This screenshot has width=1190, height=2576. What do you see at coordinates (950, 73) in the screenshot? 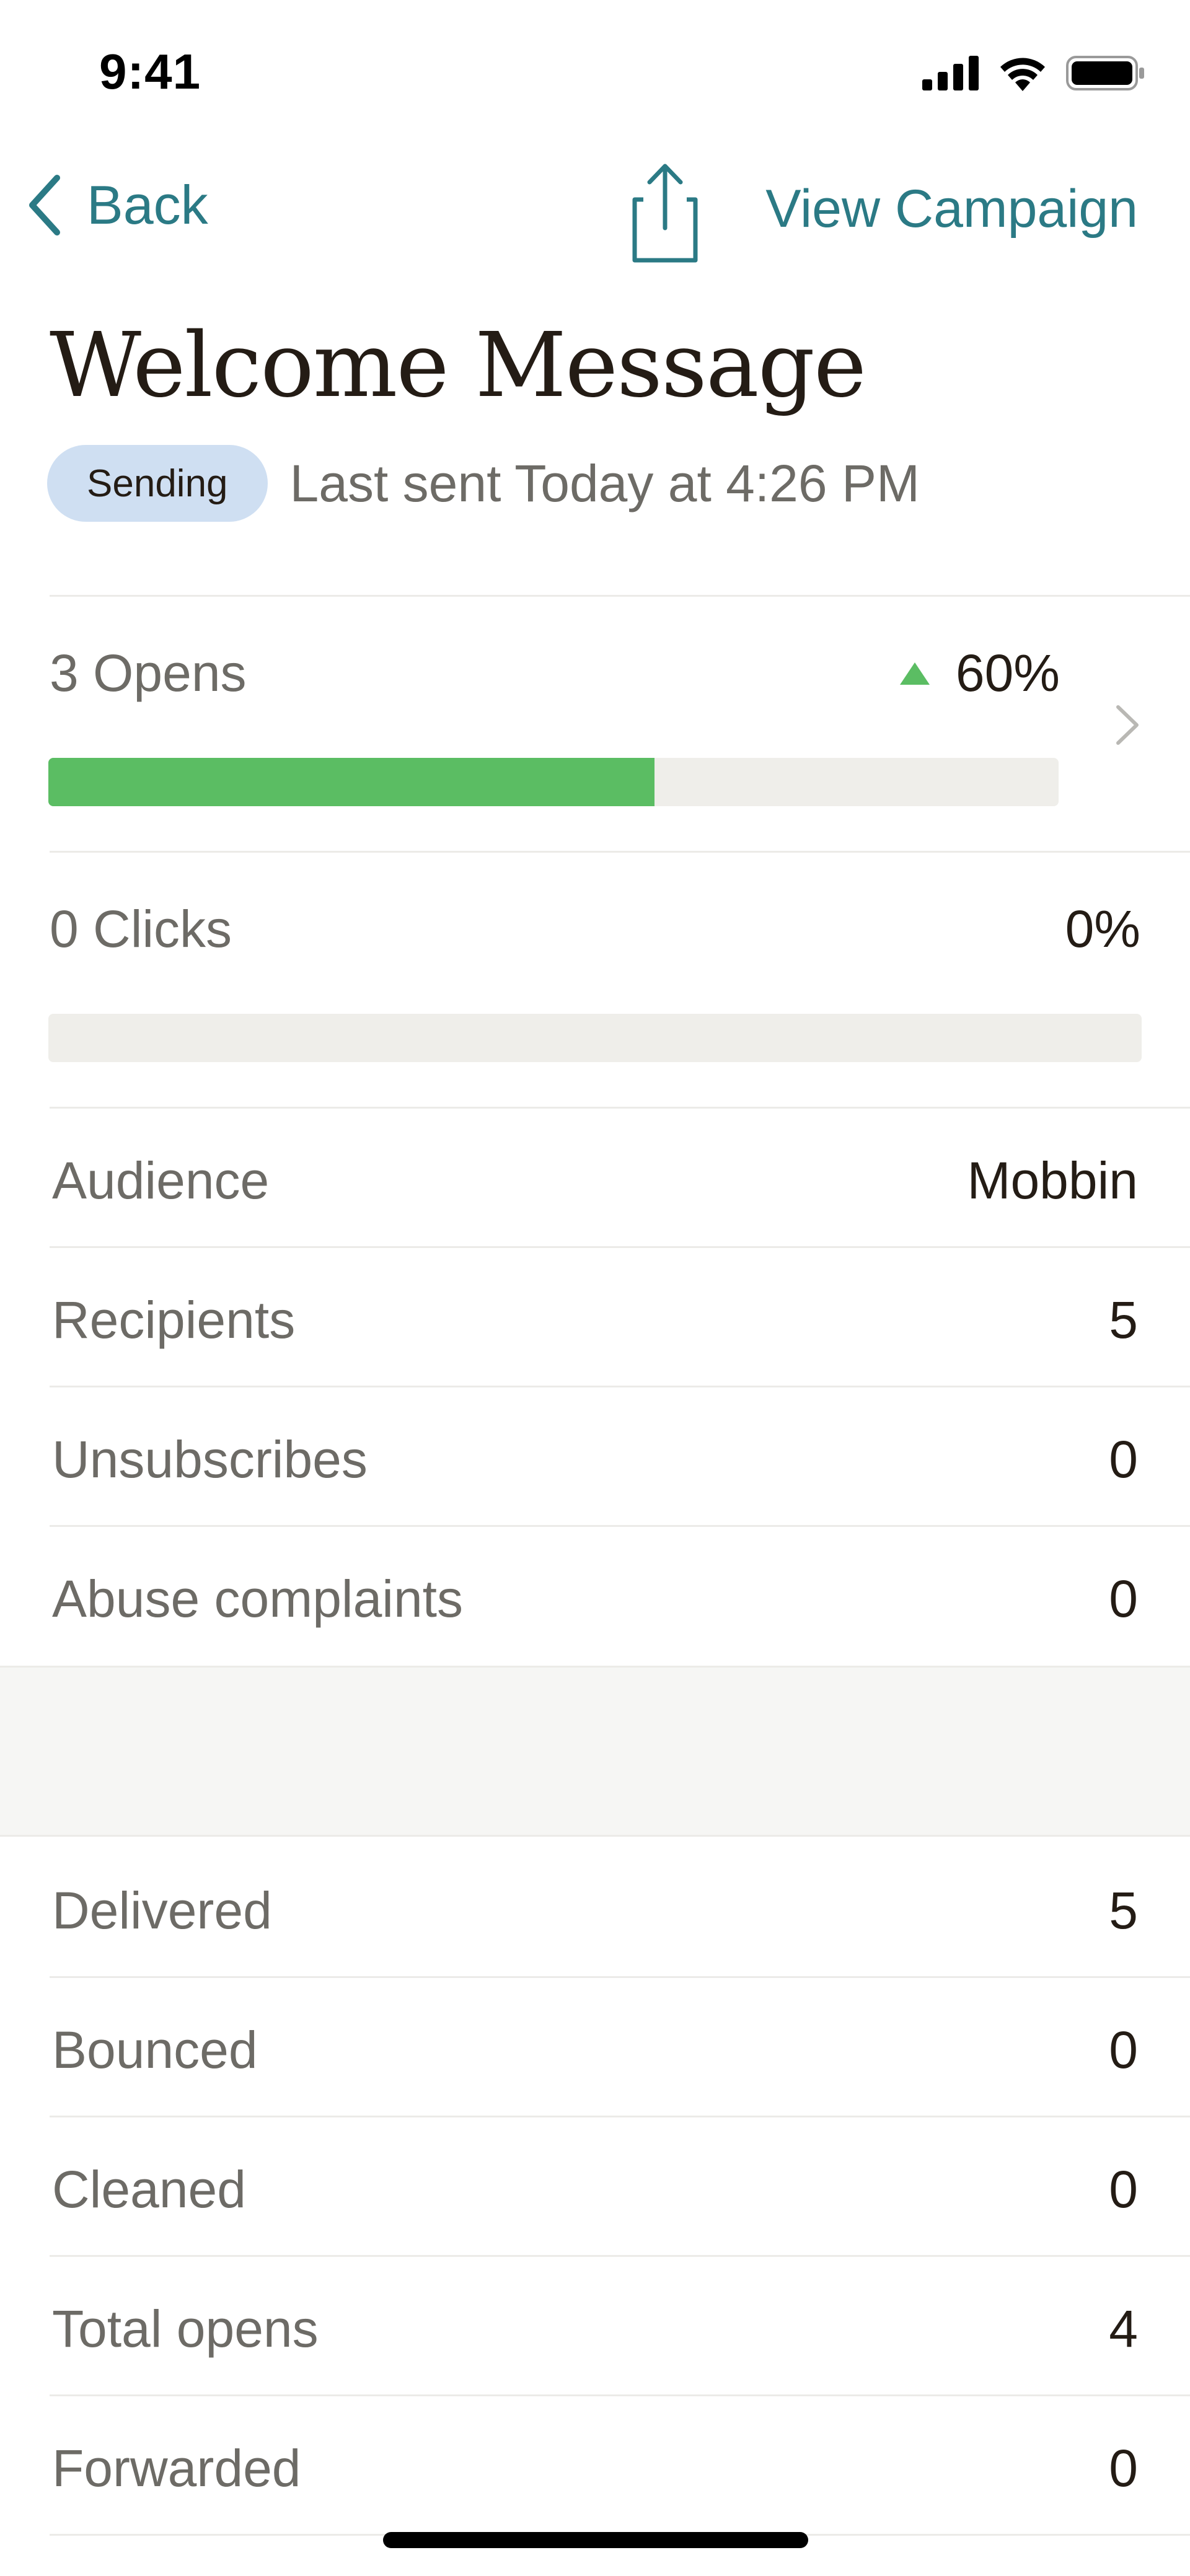
I see `cellular-signal-icon` at bounding box center [950, 73].